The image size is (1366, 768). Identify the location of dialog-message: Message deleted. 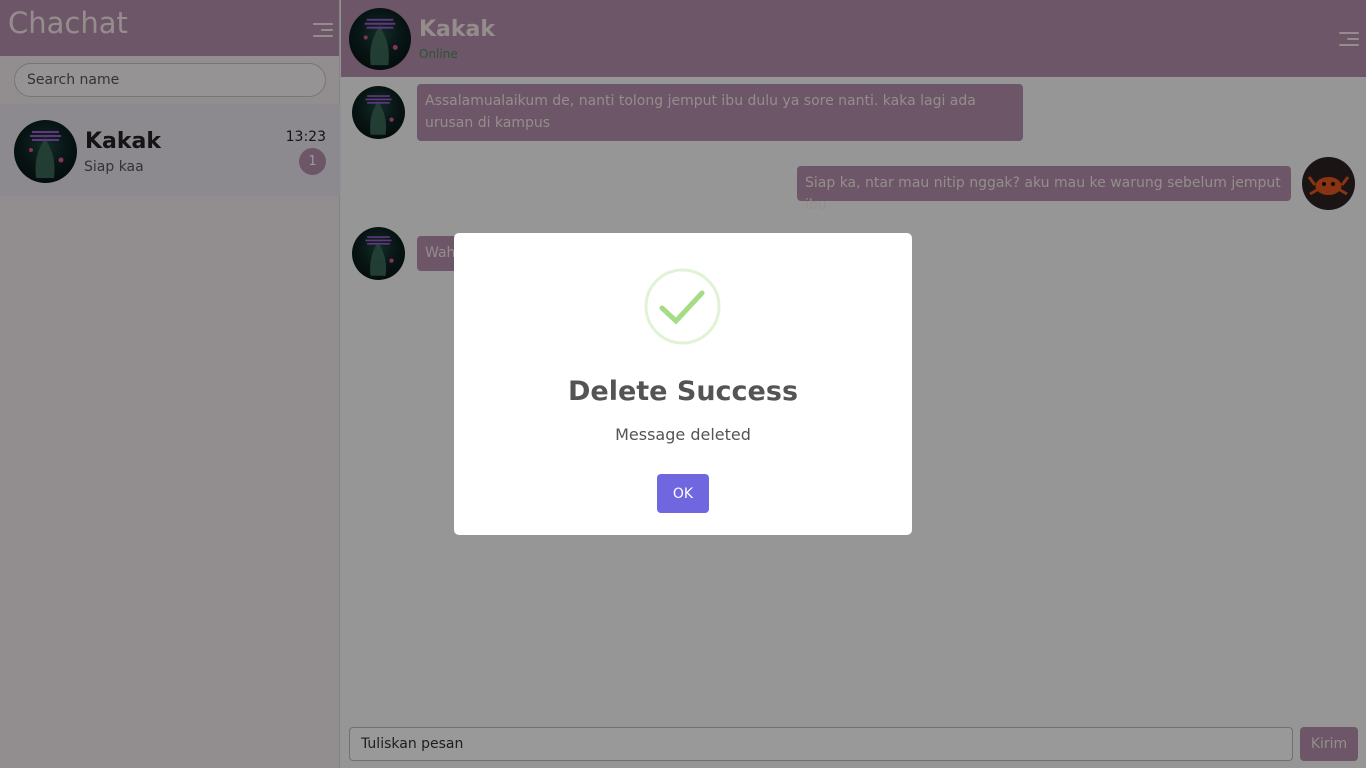
(683, 434).